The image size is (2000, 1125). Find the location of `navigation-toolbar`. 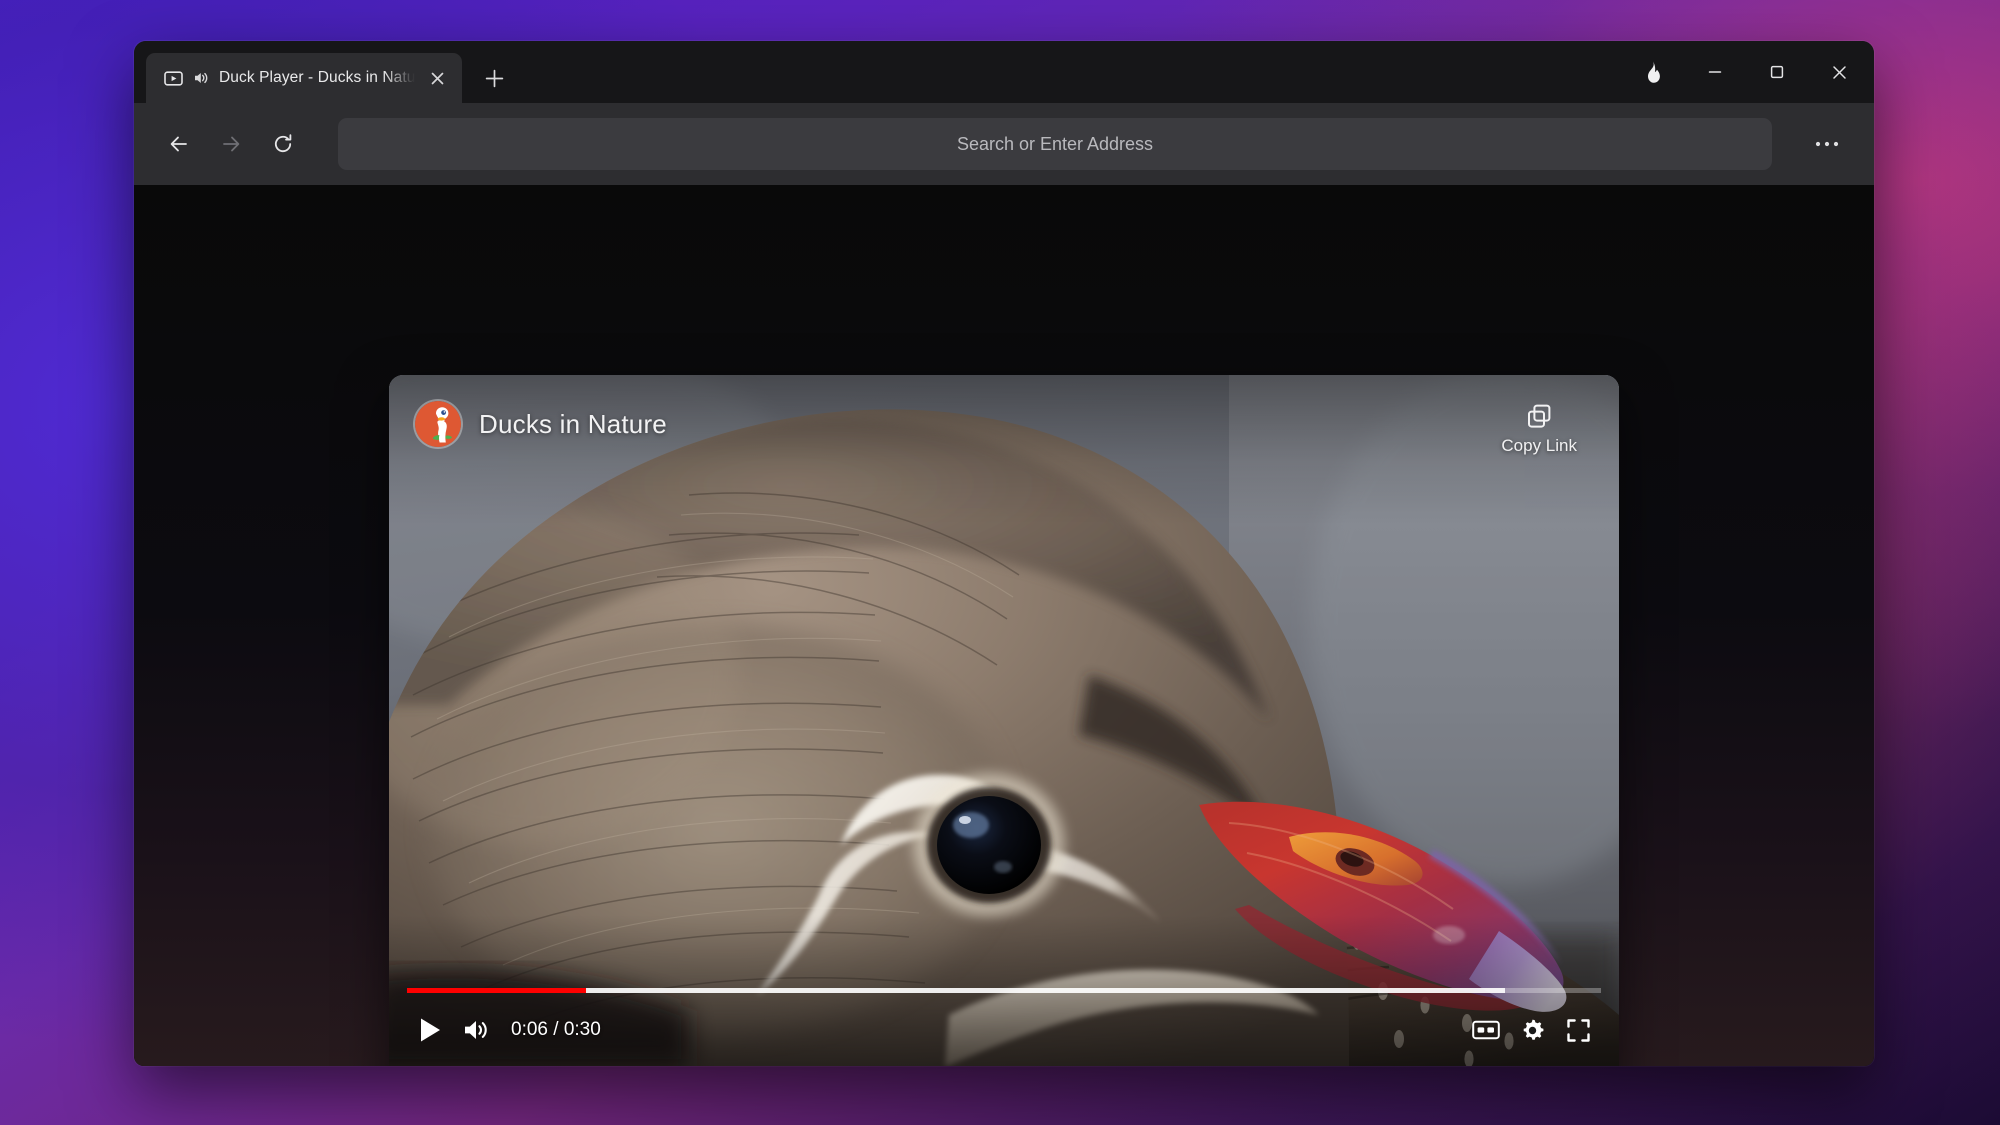

navigation-toolbar is located at coordinates (1004, 144).